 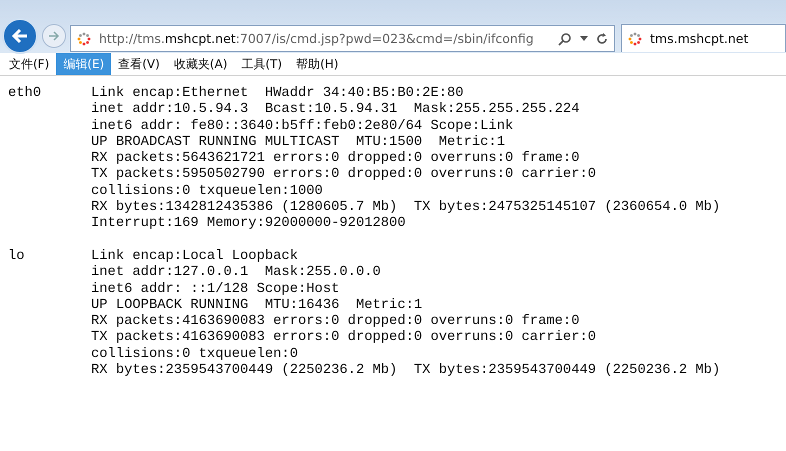 I want to click on output-line: RX bytes:2359543700449 (2250236.2 Mb) TX bytes:2359543700449 (2250236.2 Mb), so click(x=406, y=371).